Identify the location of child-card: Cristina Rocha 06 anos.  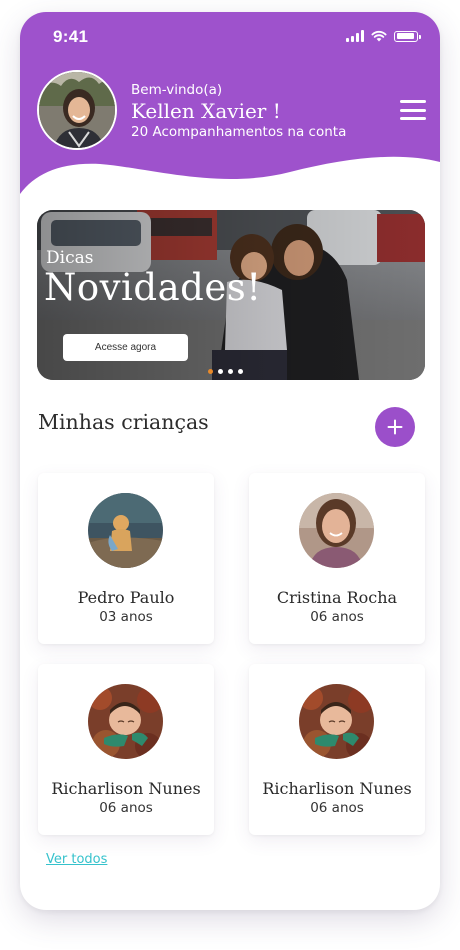
(337, 558).